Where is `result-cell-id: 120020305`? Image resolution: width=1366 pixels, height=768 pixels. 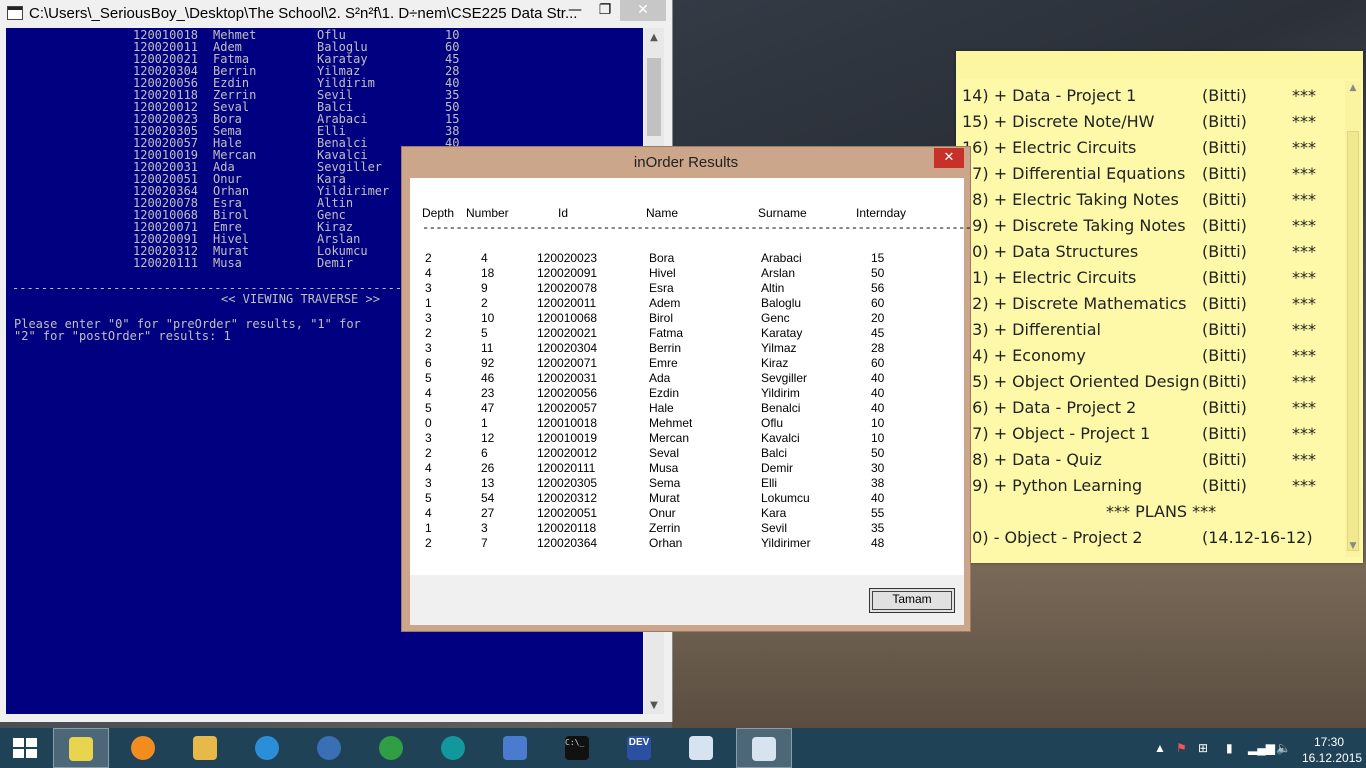 result-cell-id: 120020305 is located at coordinates (567, 483).